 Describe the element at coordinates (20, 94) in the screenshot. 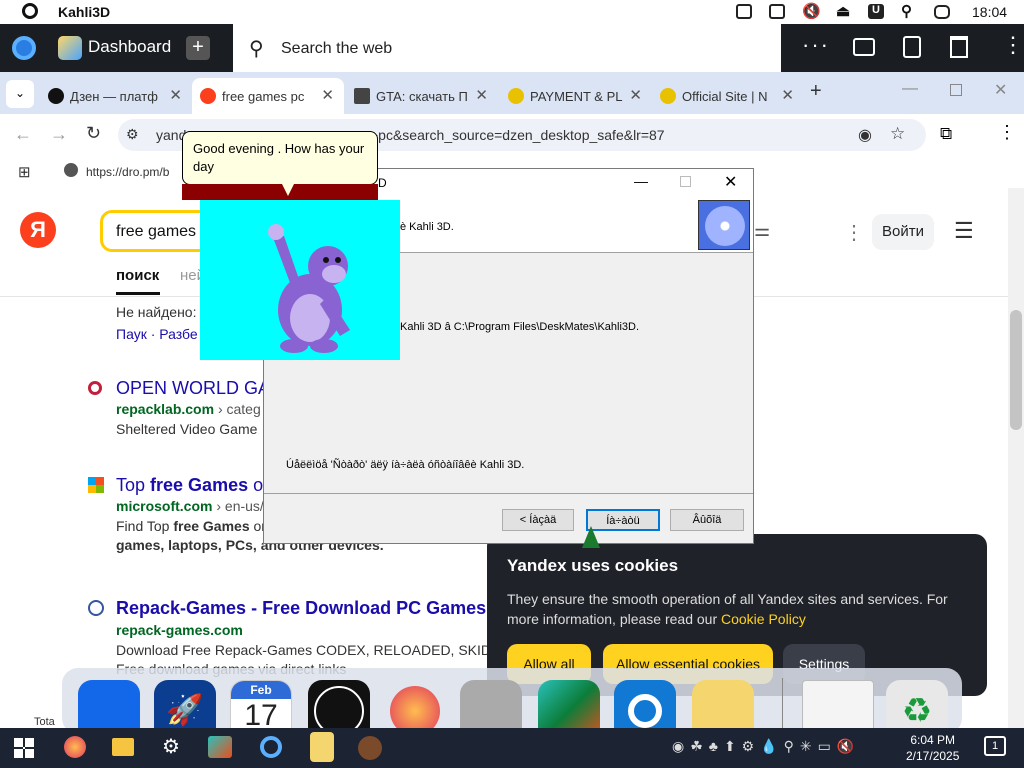

I see `tab-list-dropdown-icon: ⌄` at that location.